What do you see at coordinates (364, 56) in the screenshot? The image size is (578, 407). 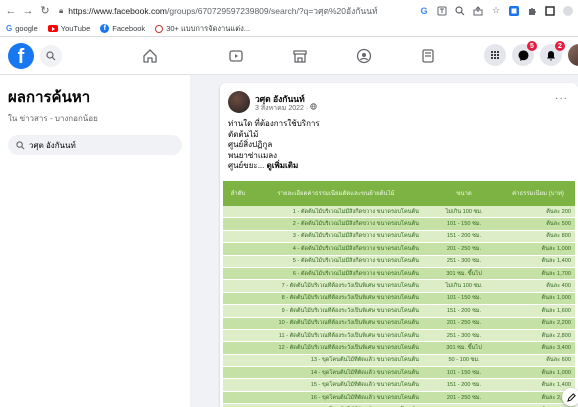 I see `groups-icon` at bounding box center [364, 56].